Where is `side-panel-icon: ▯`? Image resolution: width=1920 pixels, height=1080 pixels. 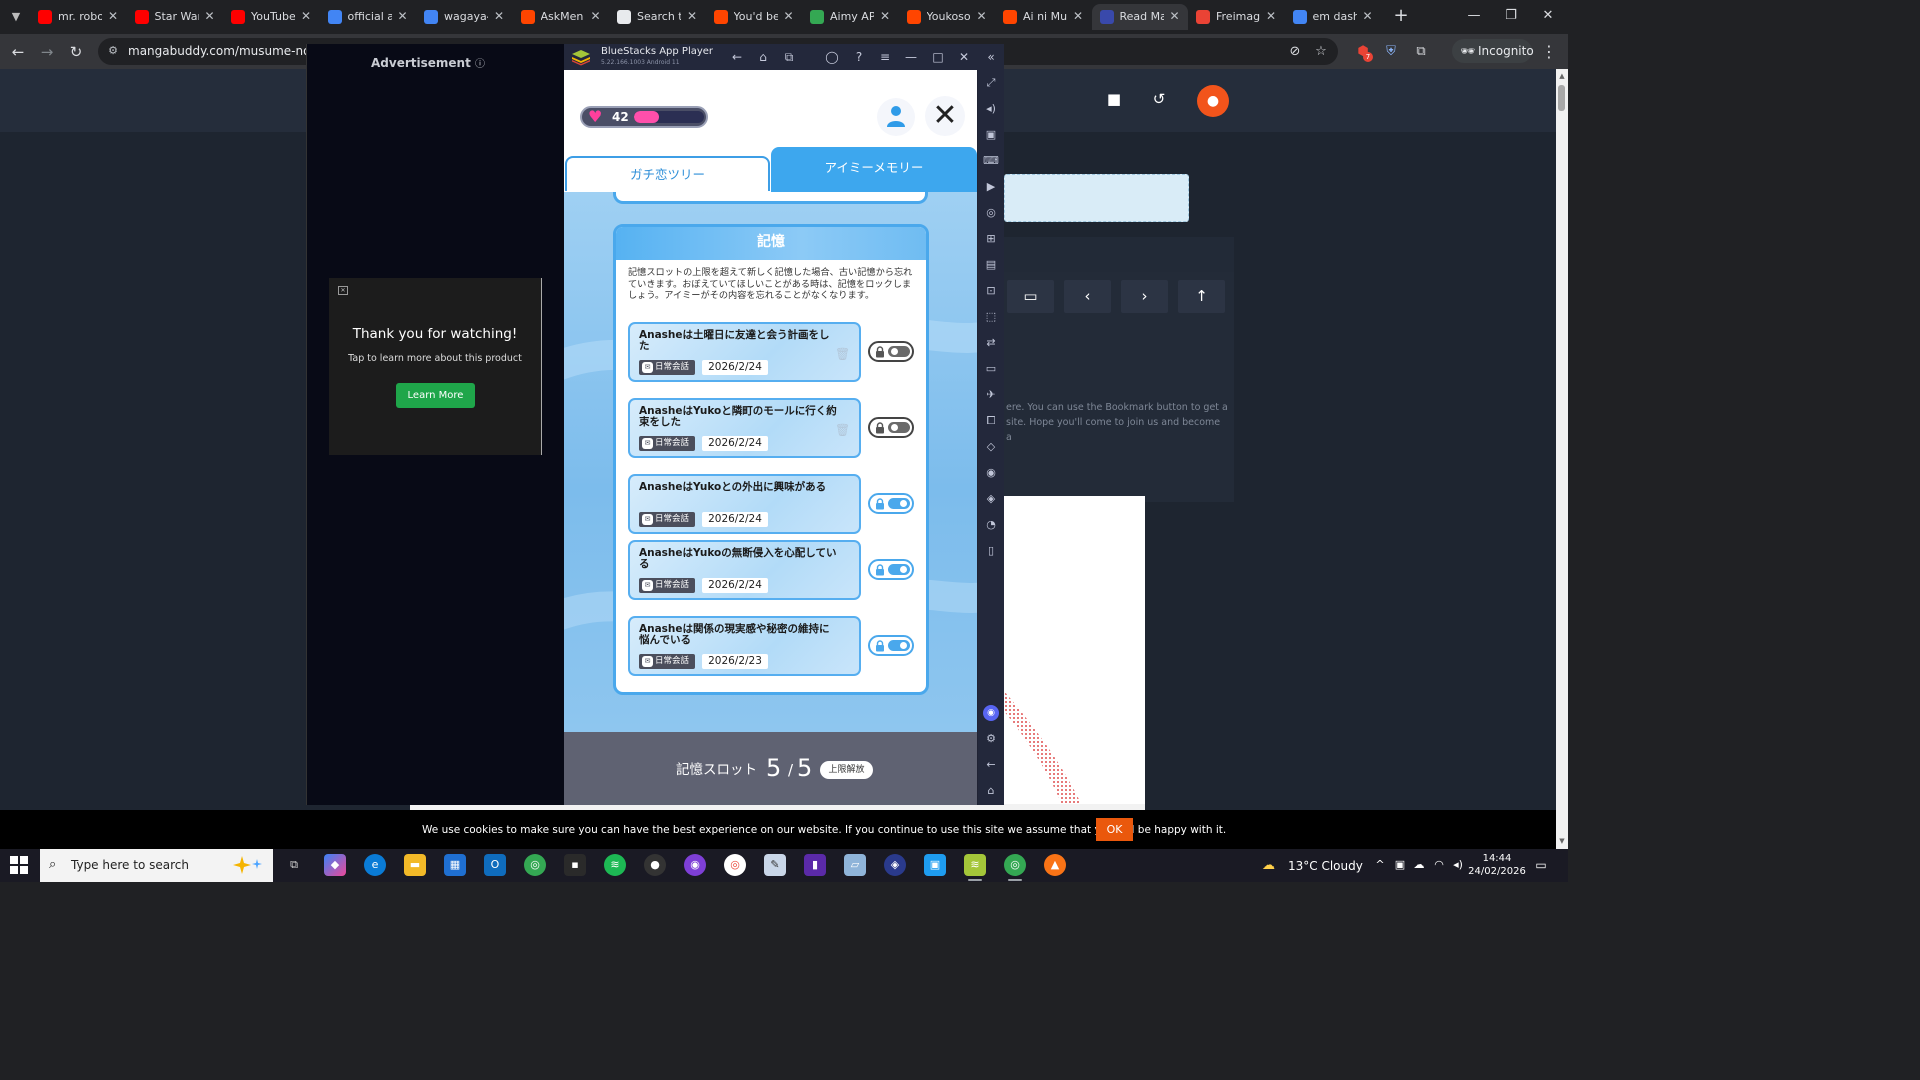
side-panel-icon: ▯ is located at coordinates (991, 551).